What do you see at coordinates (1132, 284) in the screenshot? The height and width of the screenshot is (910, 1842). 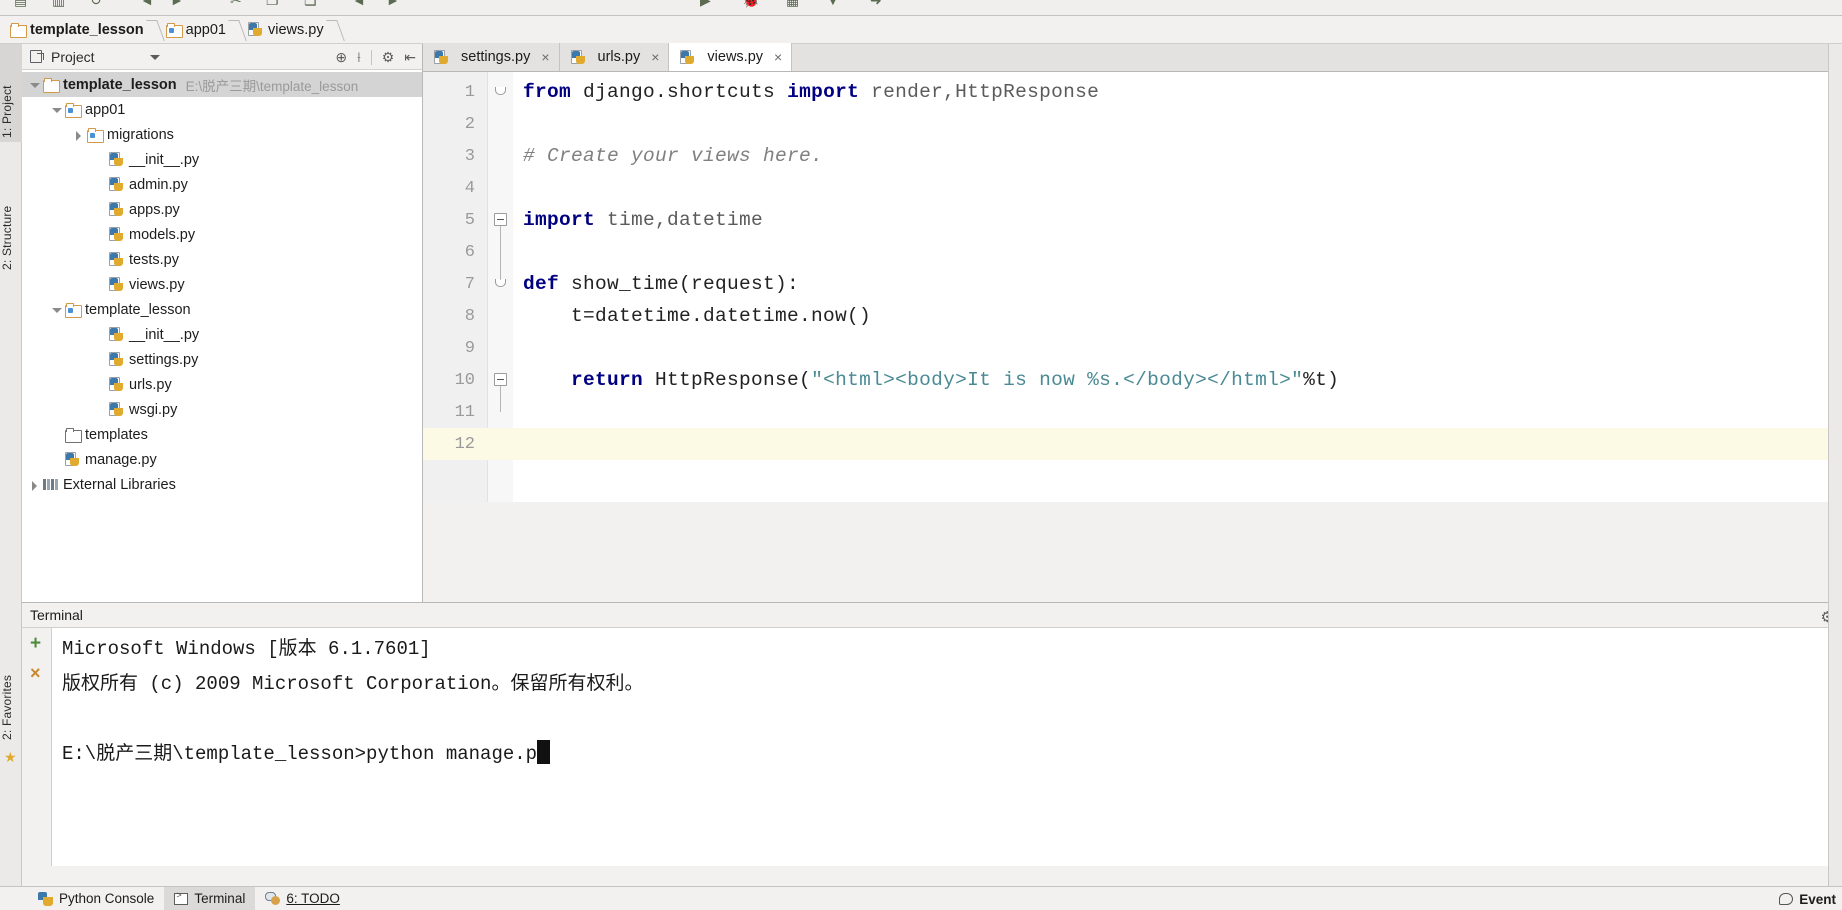 I see `code-line: 7 def show_time(request):` at bounding box center [1132, 284].